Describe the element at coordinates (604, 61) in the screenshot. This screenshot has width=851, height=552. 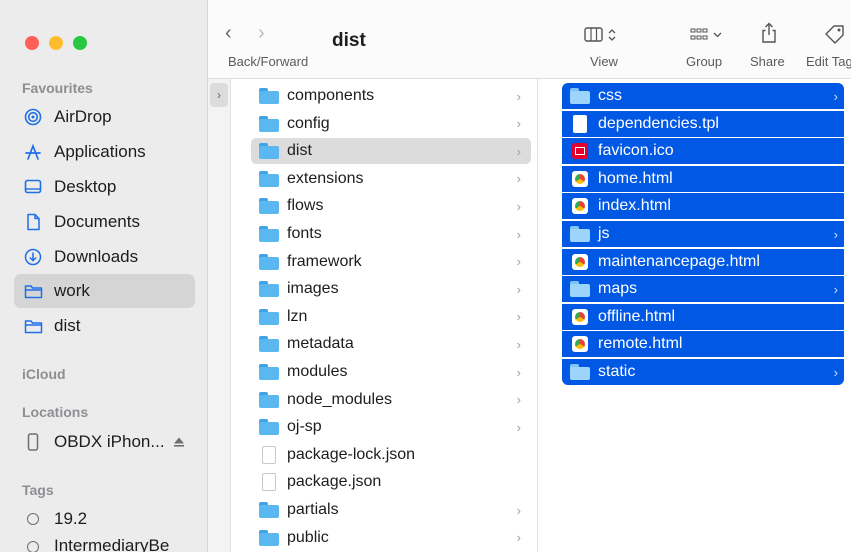
I see `view-label: View` at that location.